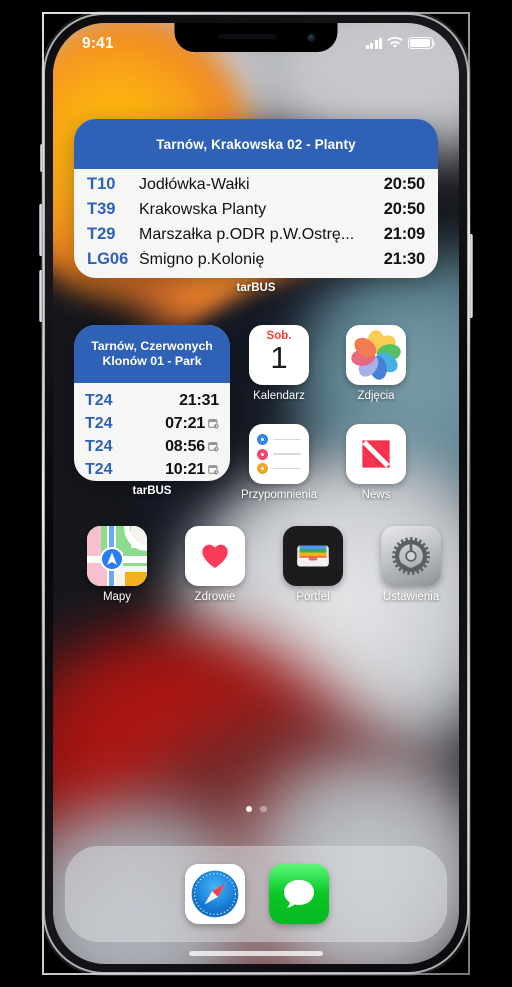 The image size is (512, 987). I want to click on page-indicator, so click(256, 808).